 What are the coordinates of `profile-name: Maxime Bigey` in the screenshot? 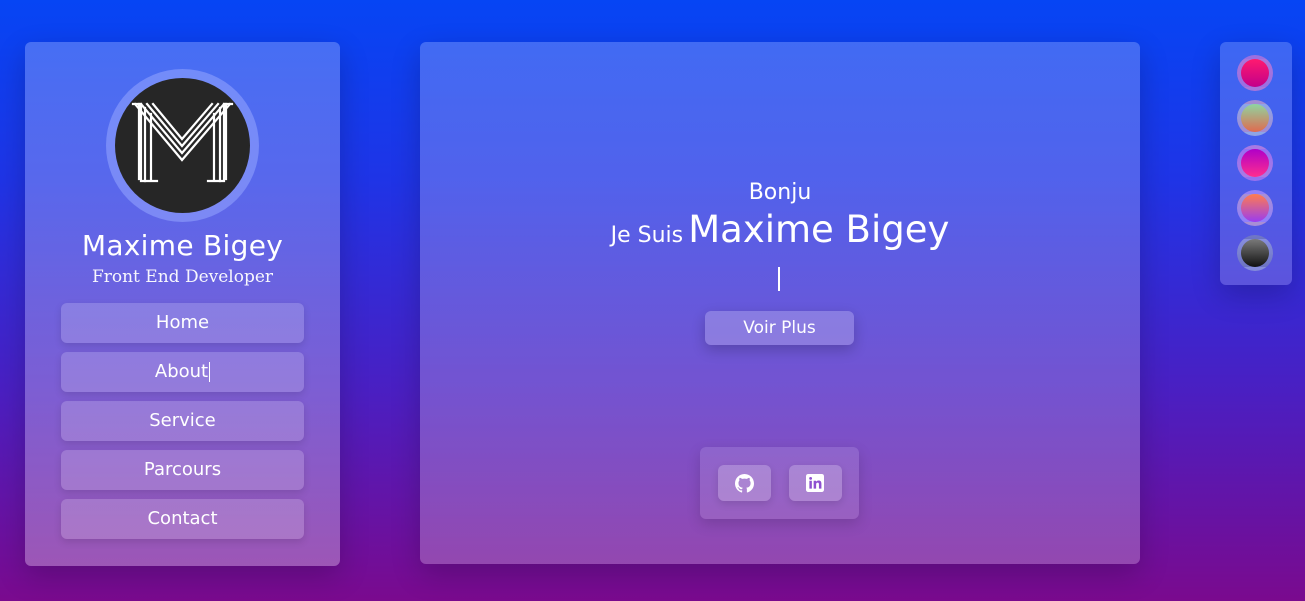 It's located at (182, 245).